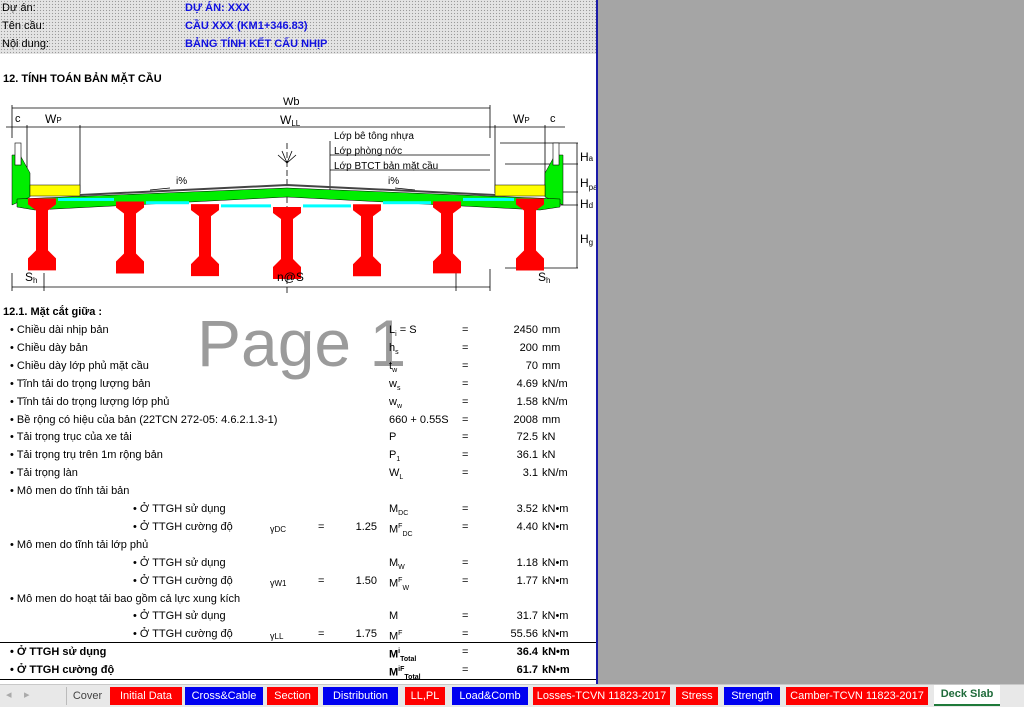 This screenshot has height=707, width=1024. Describe the element at coordinates (509, 473) in the screenshot. I see `value: 3.1` at that location.